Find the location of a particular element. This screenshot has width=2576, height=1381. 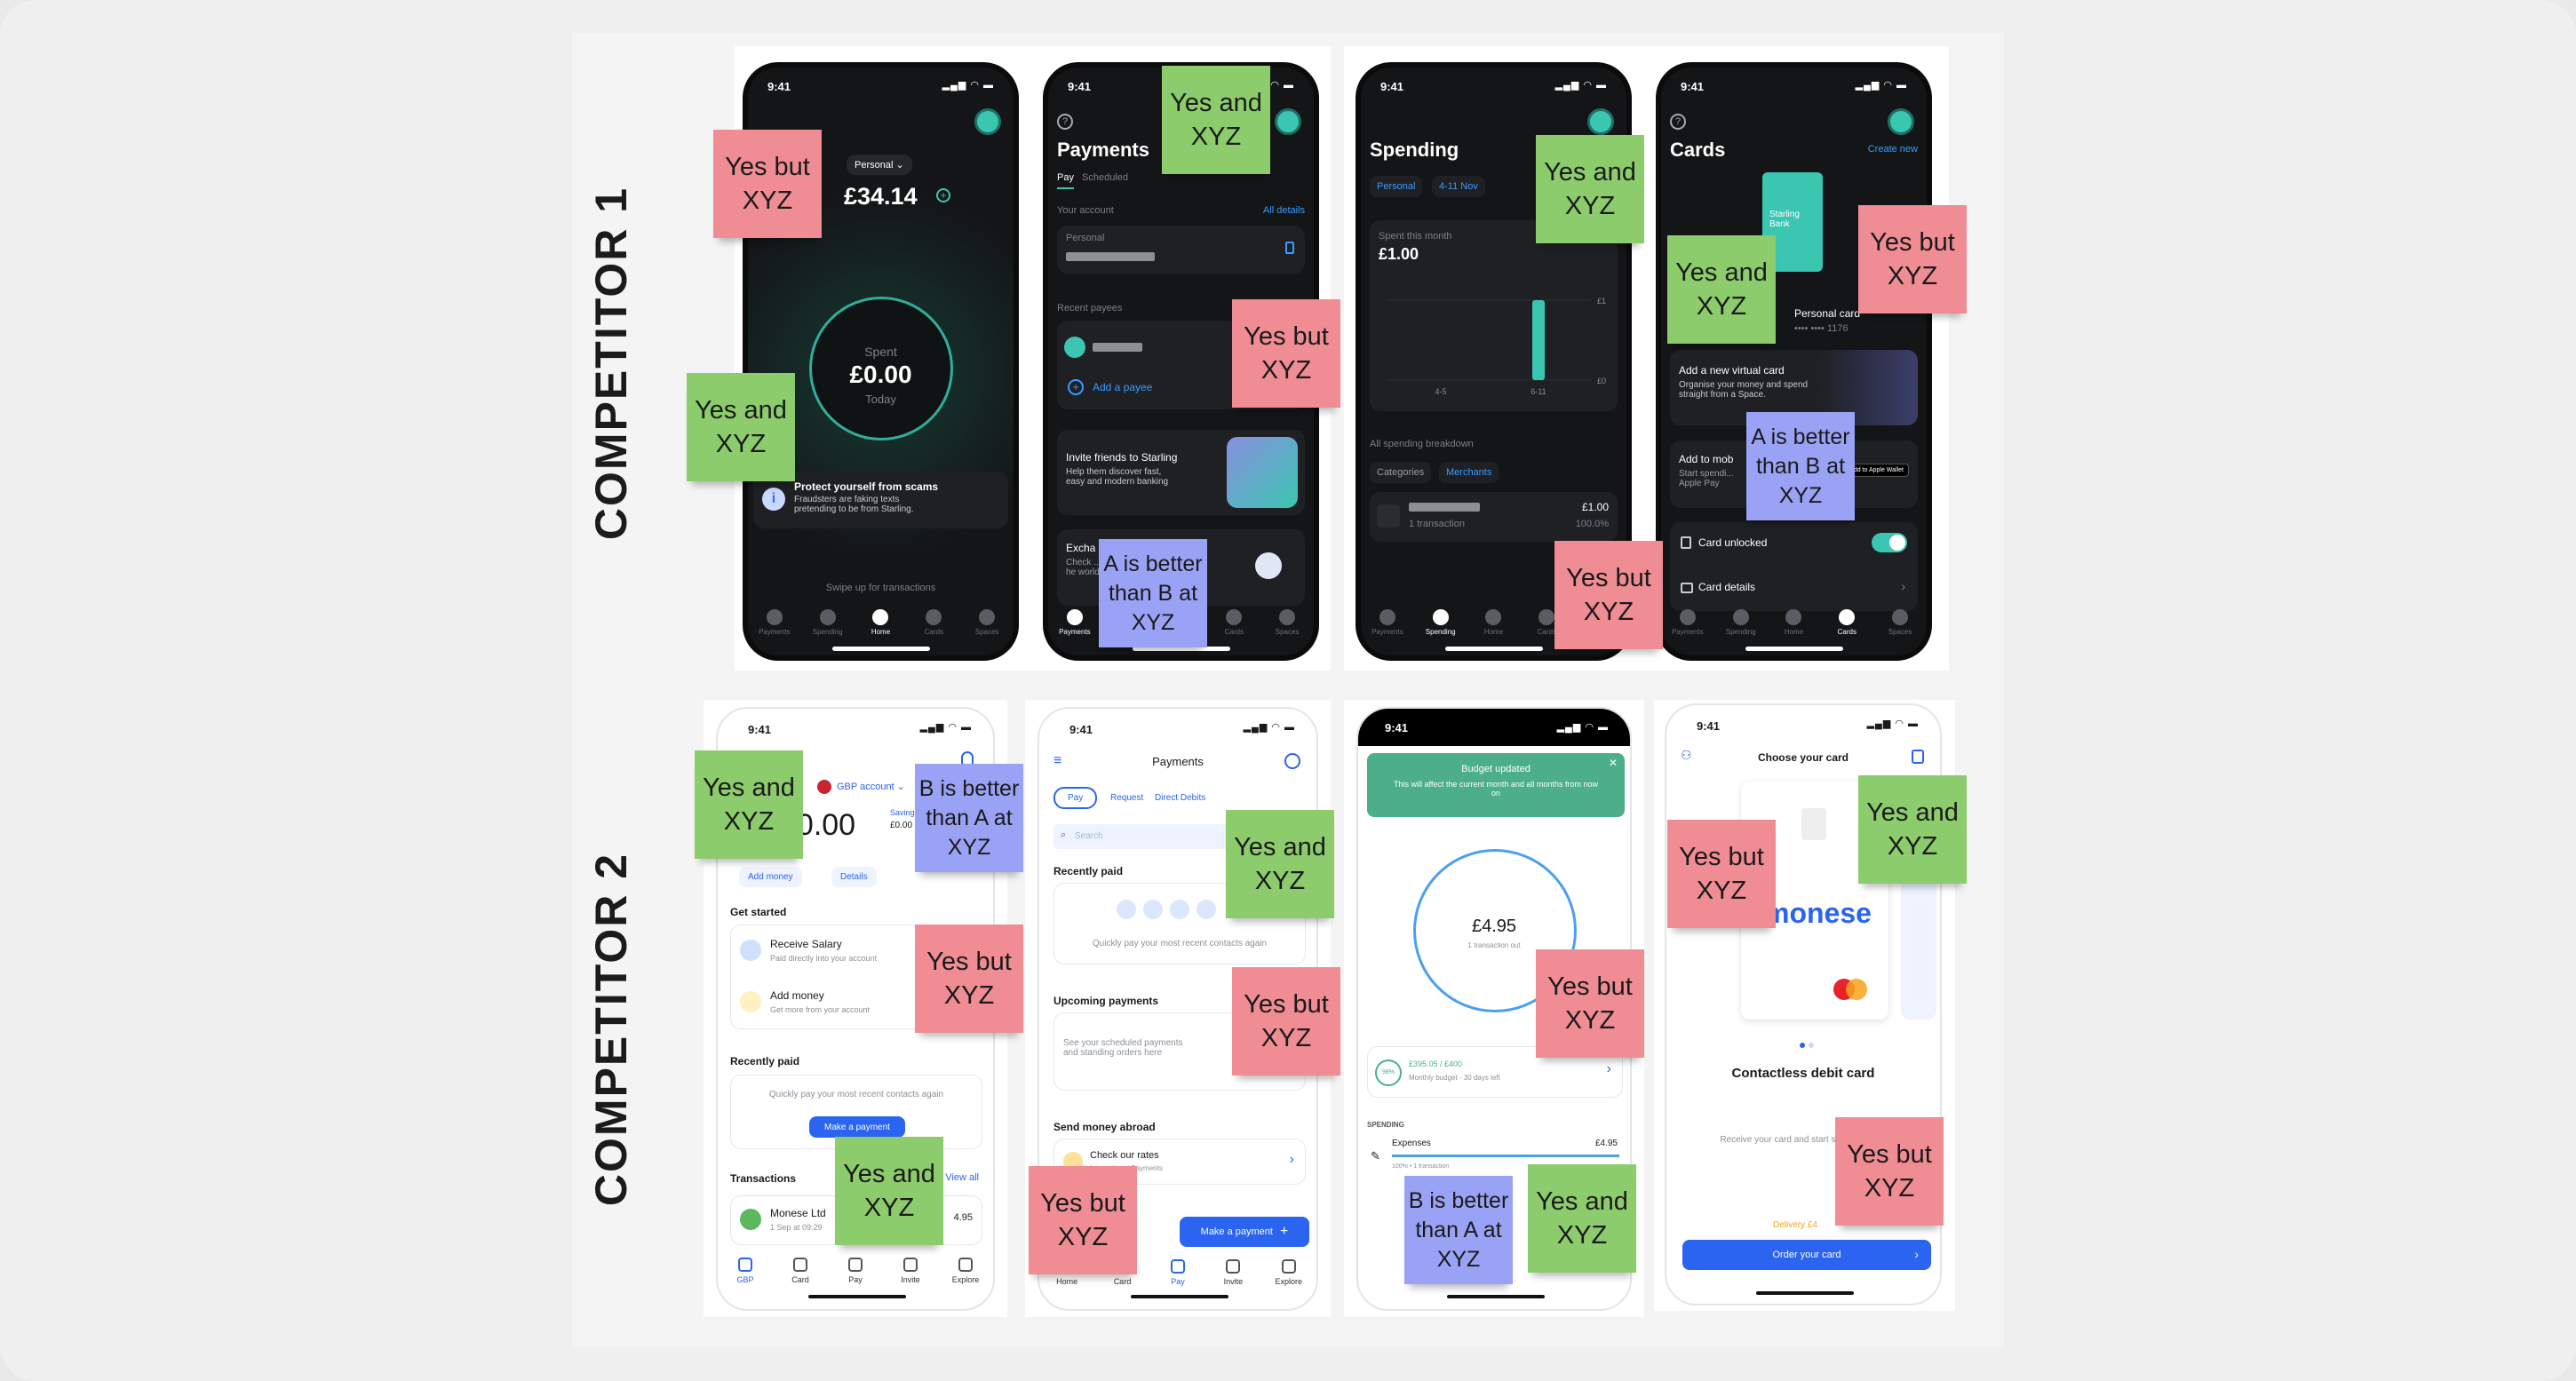

card-details-row: Card details is located at coordinates (1726, 587).